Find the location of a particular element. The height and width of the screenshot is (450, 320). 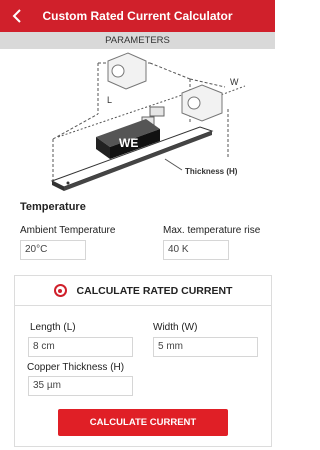

length-label: Length (L) is located at coordinates (53, 327).